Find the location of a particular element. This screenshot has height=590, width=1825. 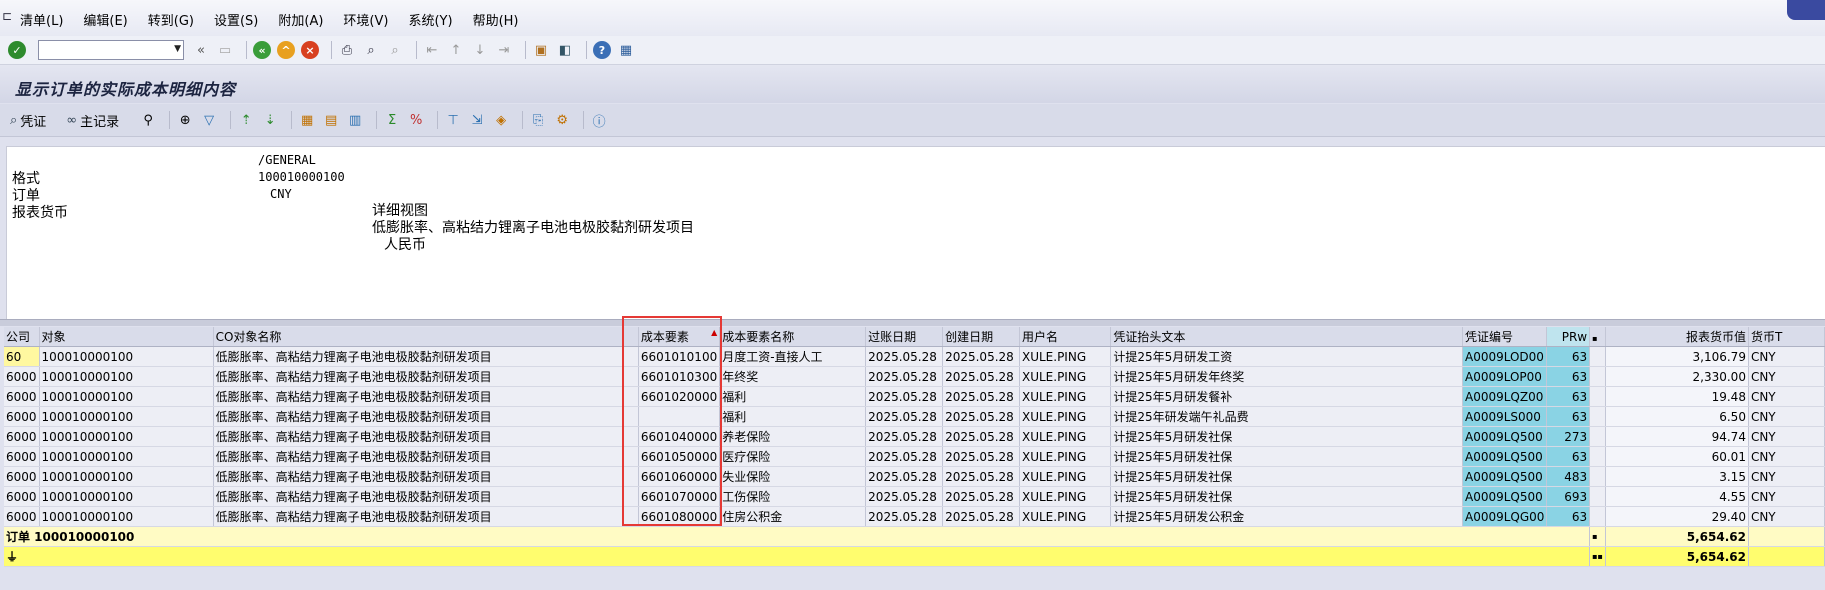

cell-cost-element: 6601080000 is located at coordinates (679, 516).